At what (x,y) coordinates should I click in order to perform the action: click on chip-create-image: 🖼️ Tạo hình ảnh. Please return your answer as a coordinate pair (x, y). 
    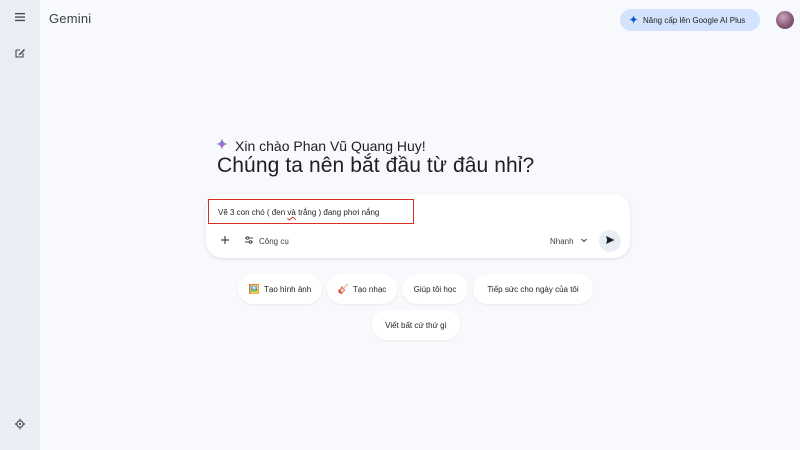
    Looking at the image, I should click on (280, 289).